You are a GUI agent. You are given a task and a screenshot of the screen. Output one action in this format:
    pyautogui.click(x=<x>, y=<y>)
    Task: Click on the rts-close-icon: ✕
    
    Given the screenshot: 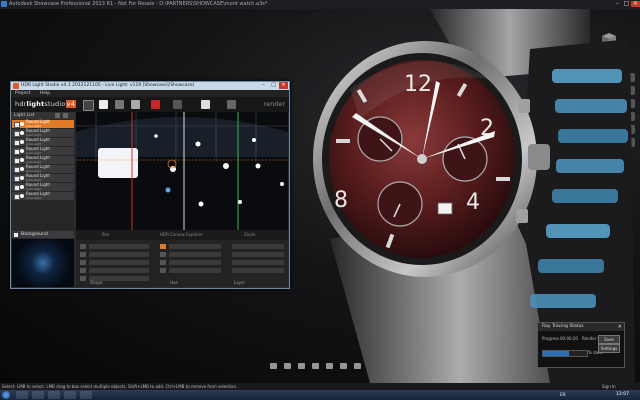 What is the action you would take?
    pyautogui.click(x=620, y=327)
    